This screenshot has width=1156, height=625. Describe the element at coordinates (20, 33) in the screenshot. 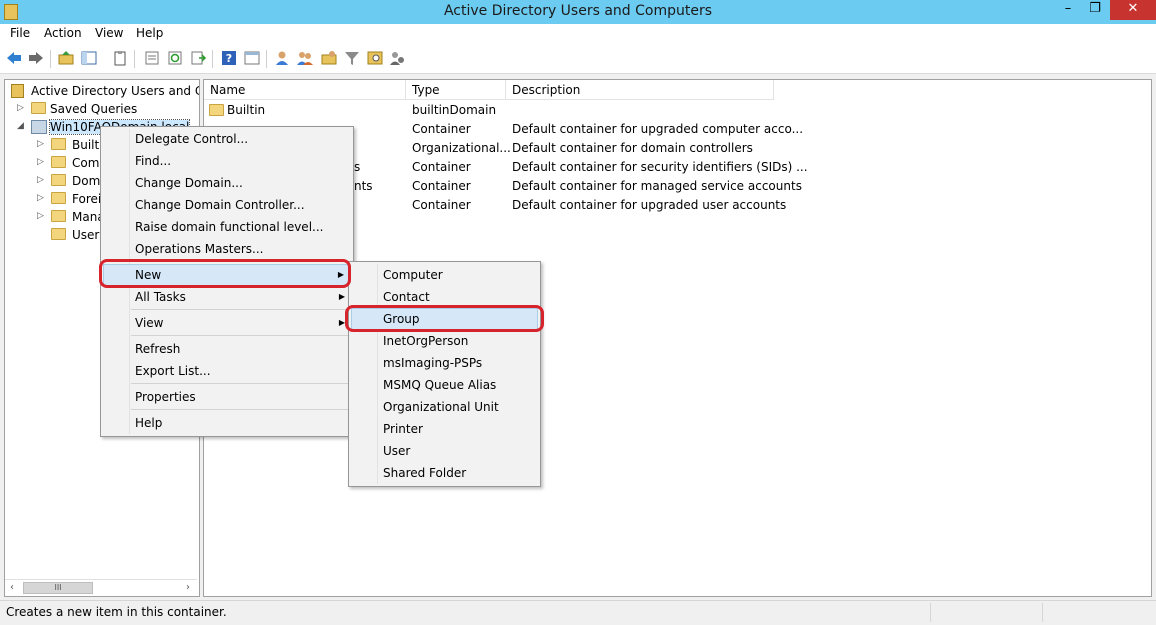

I see `menu-file: File` at that location.